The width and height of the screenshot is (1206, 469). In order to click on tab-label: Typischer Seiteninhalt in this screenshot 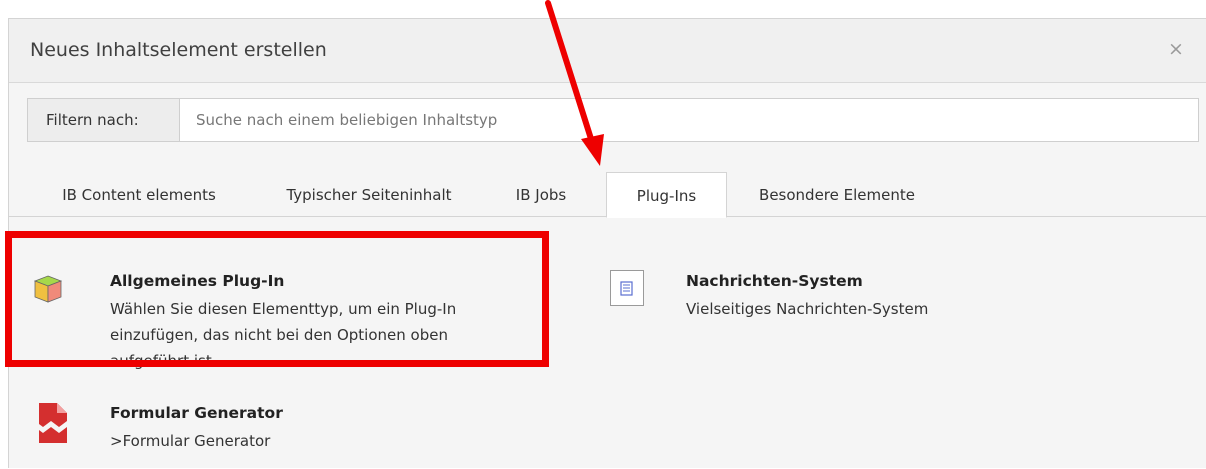, I will do `click(369, 195)`.